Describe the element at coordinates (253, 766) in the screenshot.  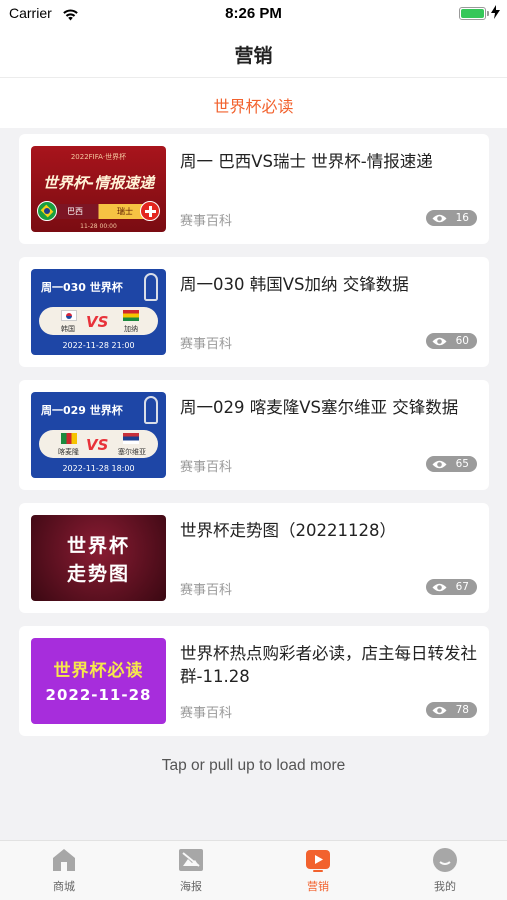
I see `load-more-text: Tap or pull up to load more` at that location.